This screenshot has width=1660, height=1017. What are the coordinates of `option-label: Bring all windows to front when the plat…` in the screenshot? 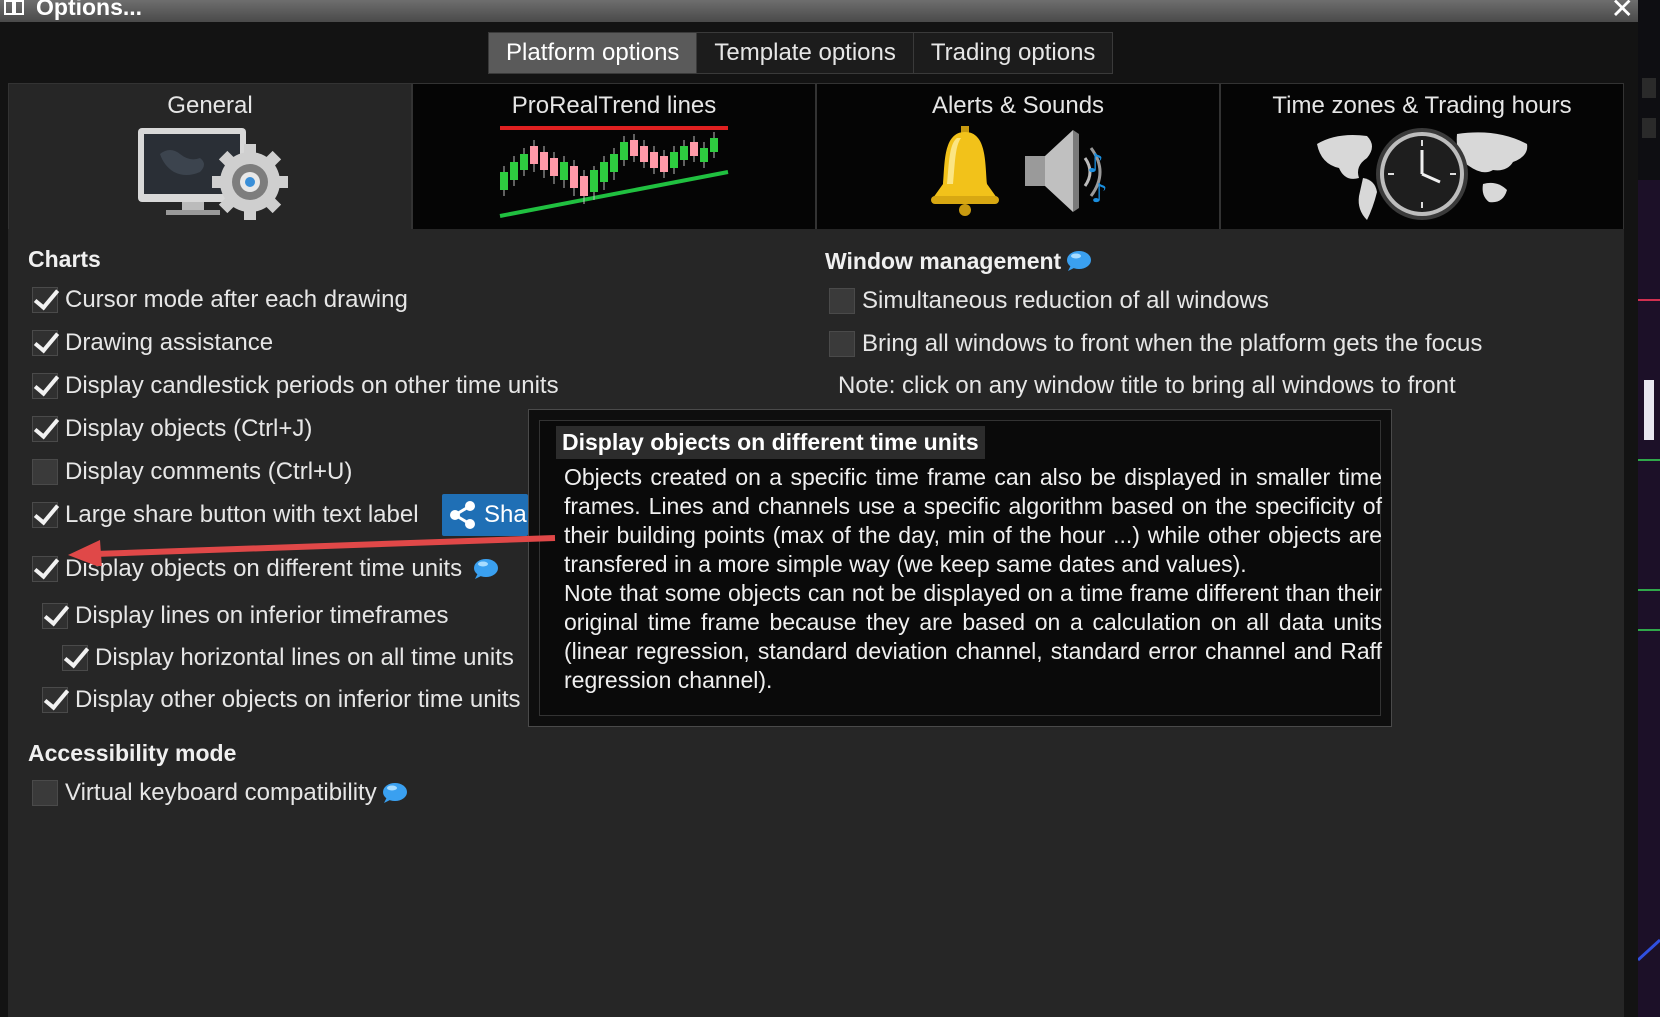 It's located at (1172, 343).